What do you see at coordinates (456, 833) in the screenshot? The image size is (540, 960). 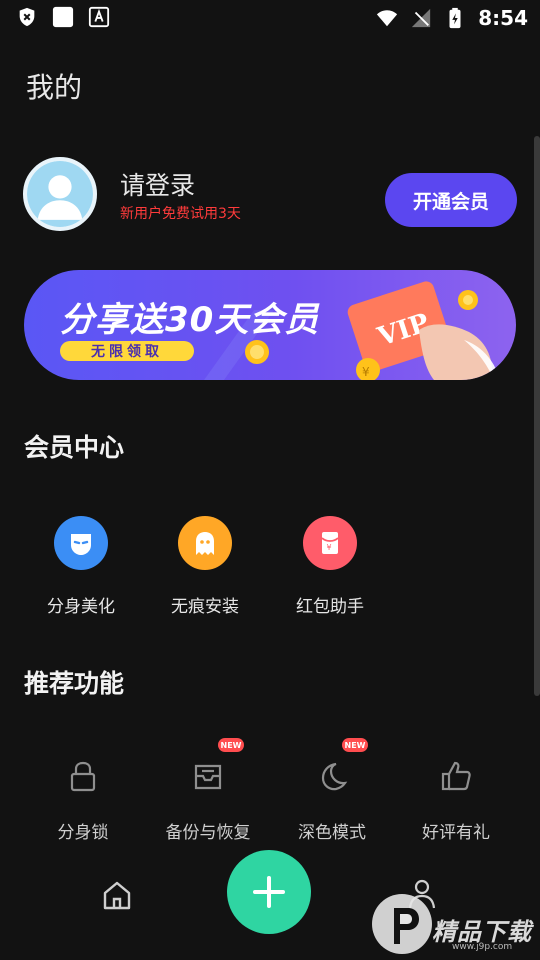 I see `recommend-label: 好评有礼` at bounding box center [456, 833].